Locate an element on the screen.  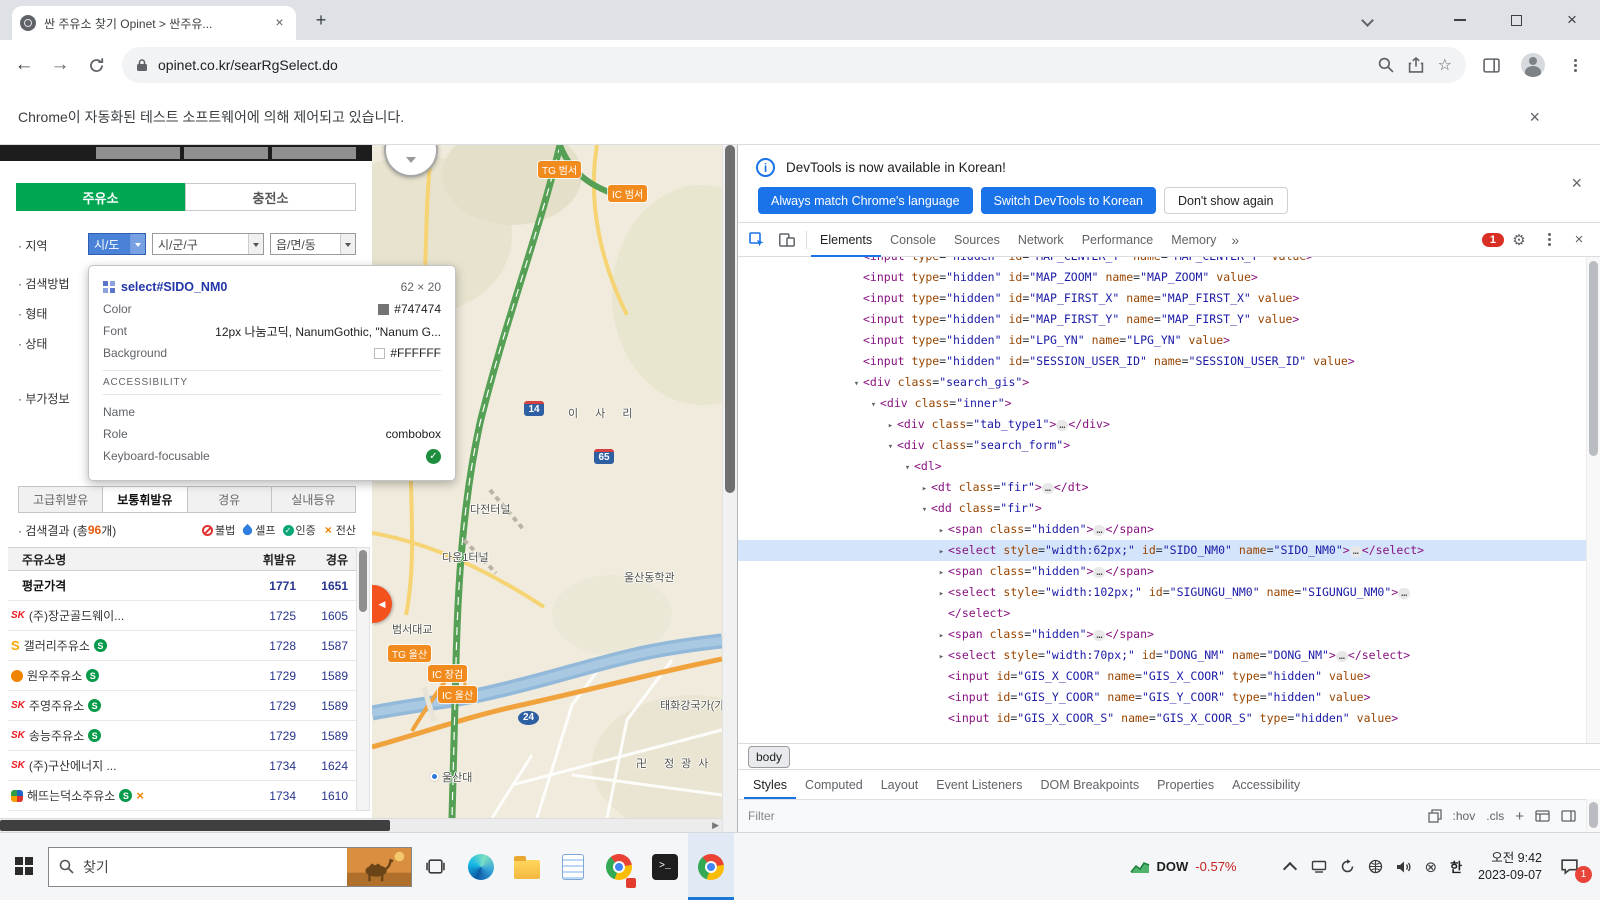
devtools-scrollbar is located at coordinates (1593, 500).